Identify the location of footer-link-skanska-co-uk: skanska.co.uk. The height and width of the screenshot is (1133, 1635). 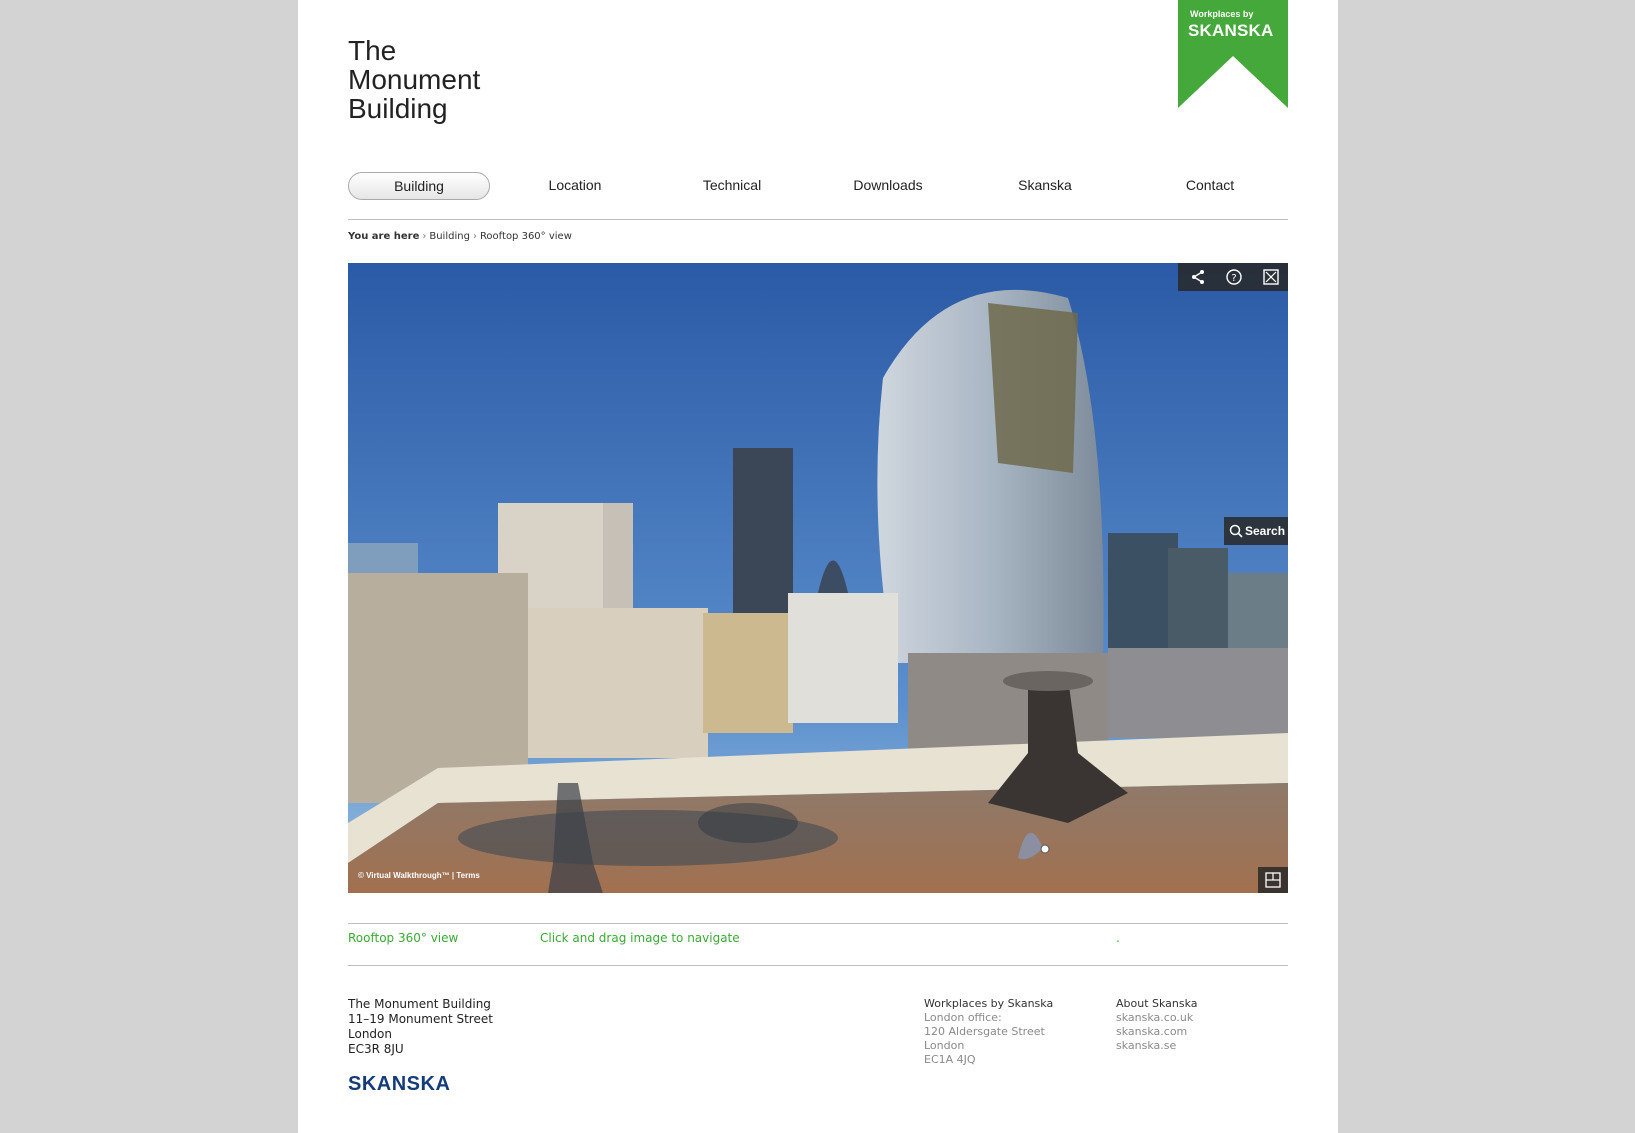
(1157, 1018).